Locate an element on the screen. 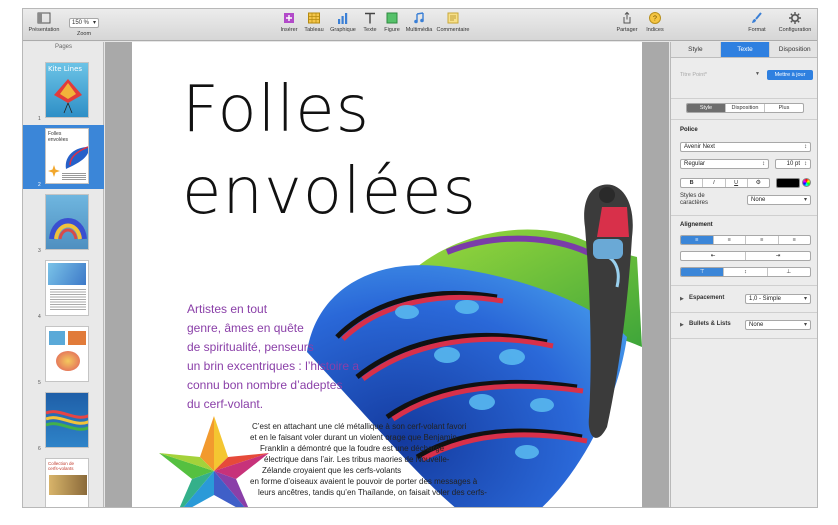 The height and width of the screenshot is (525, 838). font-family-select: Avenir Next ↕ is located at coordinates (745, 147).